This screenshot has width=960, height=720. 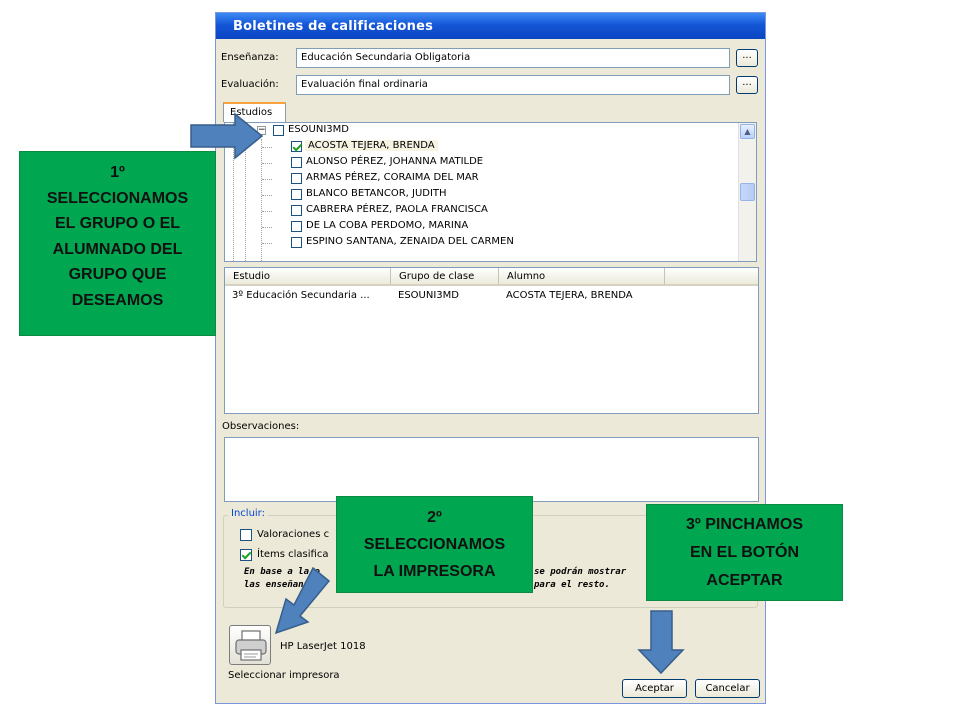 What do you see at coordinates (744, 524) in the screenshot?
I see `step3-line: 3º PINCHAMOS` at bounding box center [744, 524].